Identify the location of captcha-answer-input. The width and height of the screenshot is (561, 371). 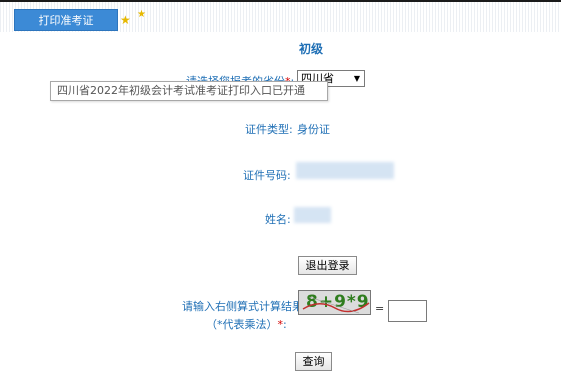
(407, 311).